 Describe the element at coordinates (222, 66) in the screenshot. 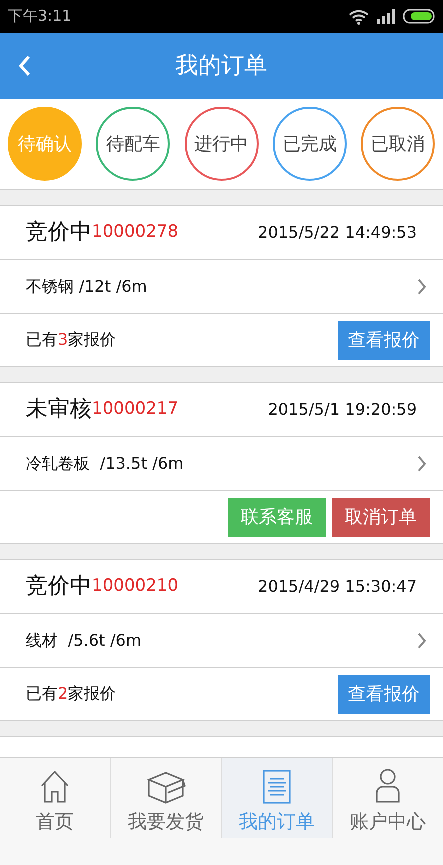

I see `page-title: 我的订单` at that location.